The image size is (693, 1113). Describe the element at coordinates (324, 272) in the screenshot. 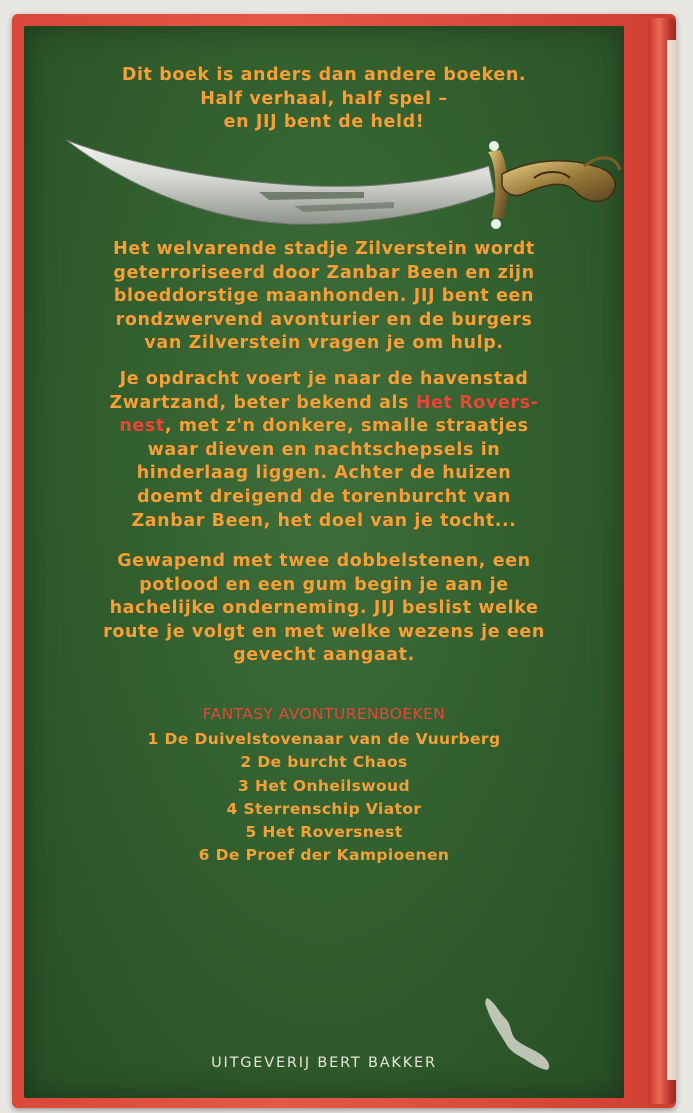

I see `paragraph-line: geterroriseerd door Zanbar Been en zijn` at that location.